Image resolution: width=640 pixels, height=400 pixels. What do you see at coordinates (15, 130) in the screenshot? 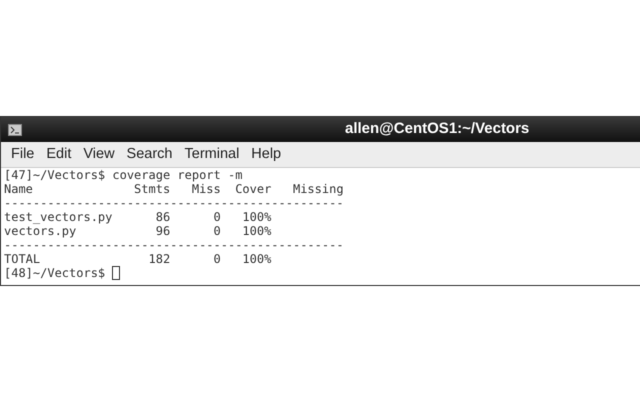
I see `terminal-icon` at bounding box center [15, 130].